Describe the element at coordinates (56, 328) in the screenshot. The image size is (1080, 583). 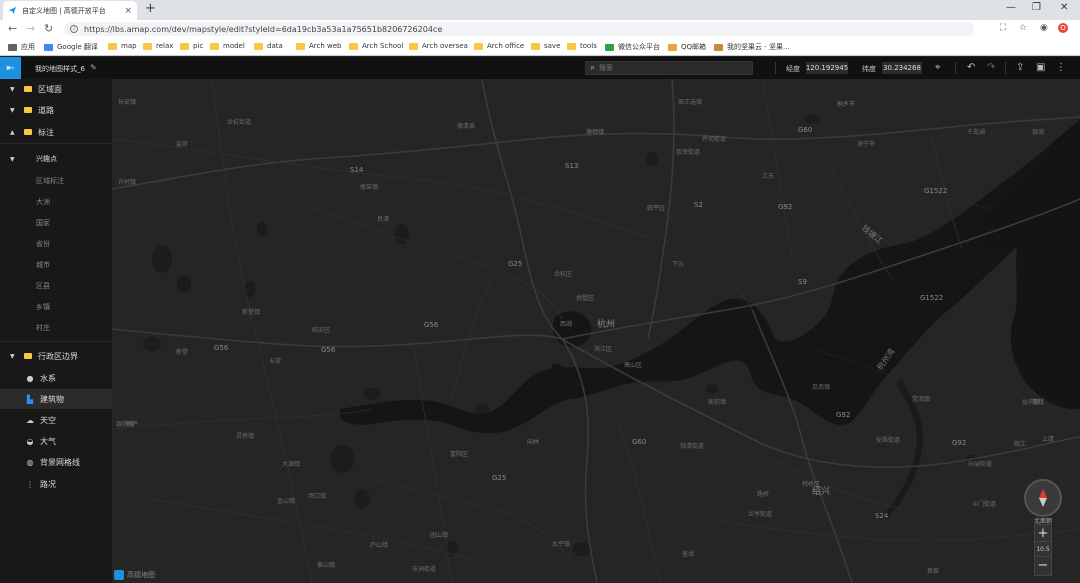
I see `sidebar-item-11: 村庄` at that location.